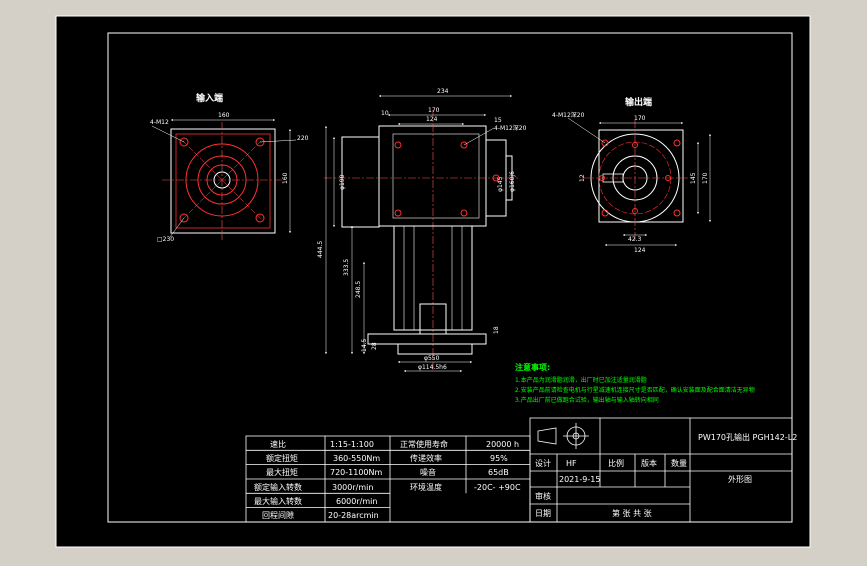  Describe the element at coordinates (352, 487) in the screenshot. I see `spec-value-4: 3000r/min` at that location.